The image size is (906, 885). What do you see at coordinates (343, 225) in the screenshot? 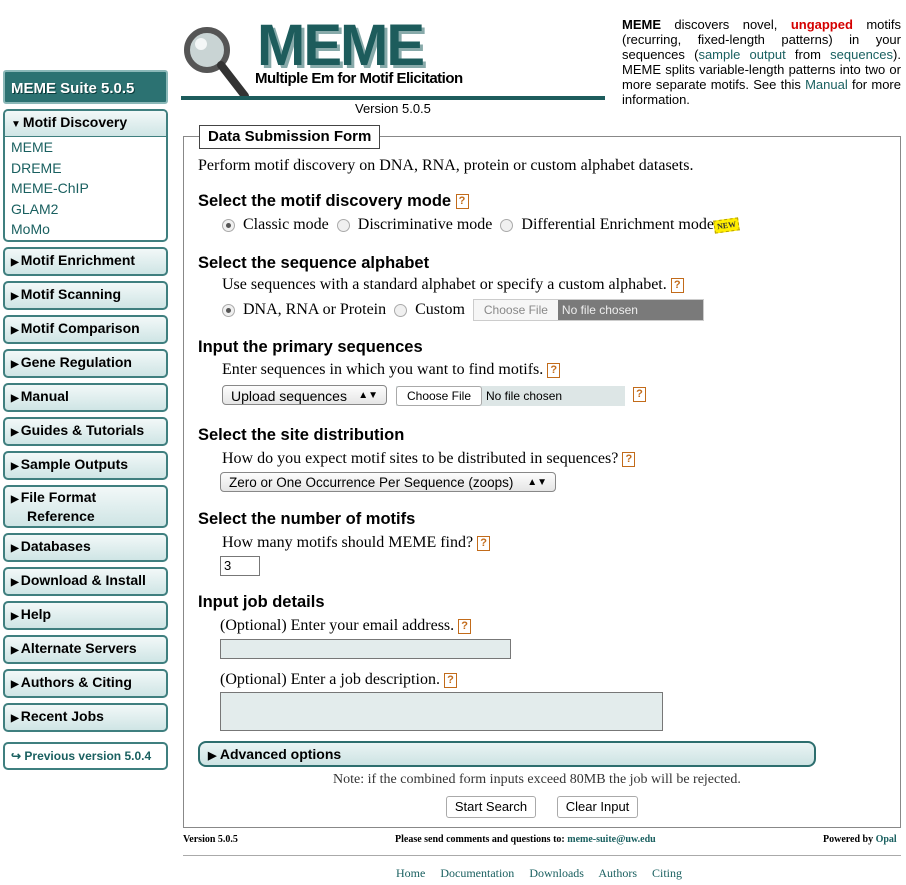
I see `radio-discriminative` at bounding box center [343, 225].